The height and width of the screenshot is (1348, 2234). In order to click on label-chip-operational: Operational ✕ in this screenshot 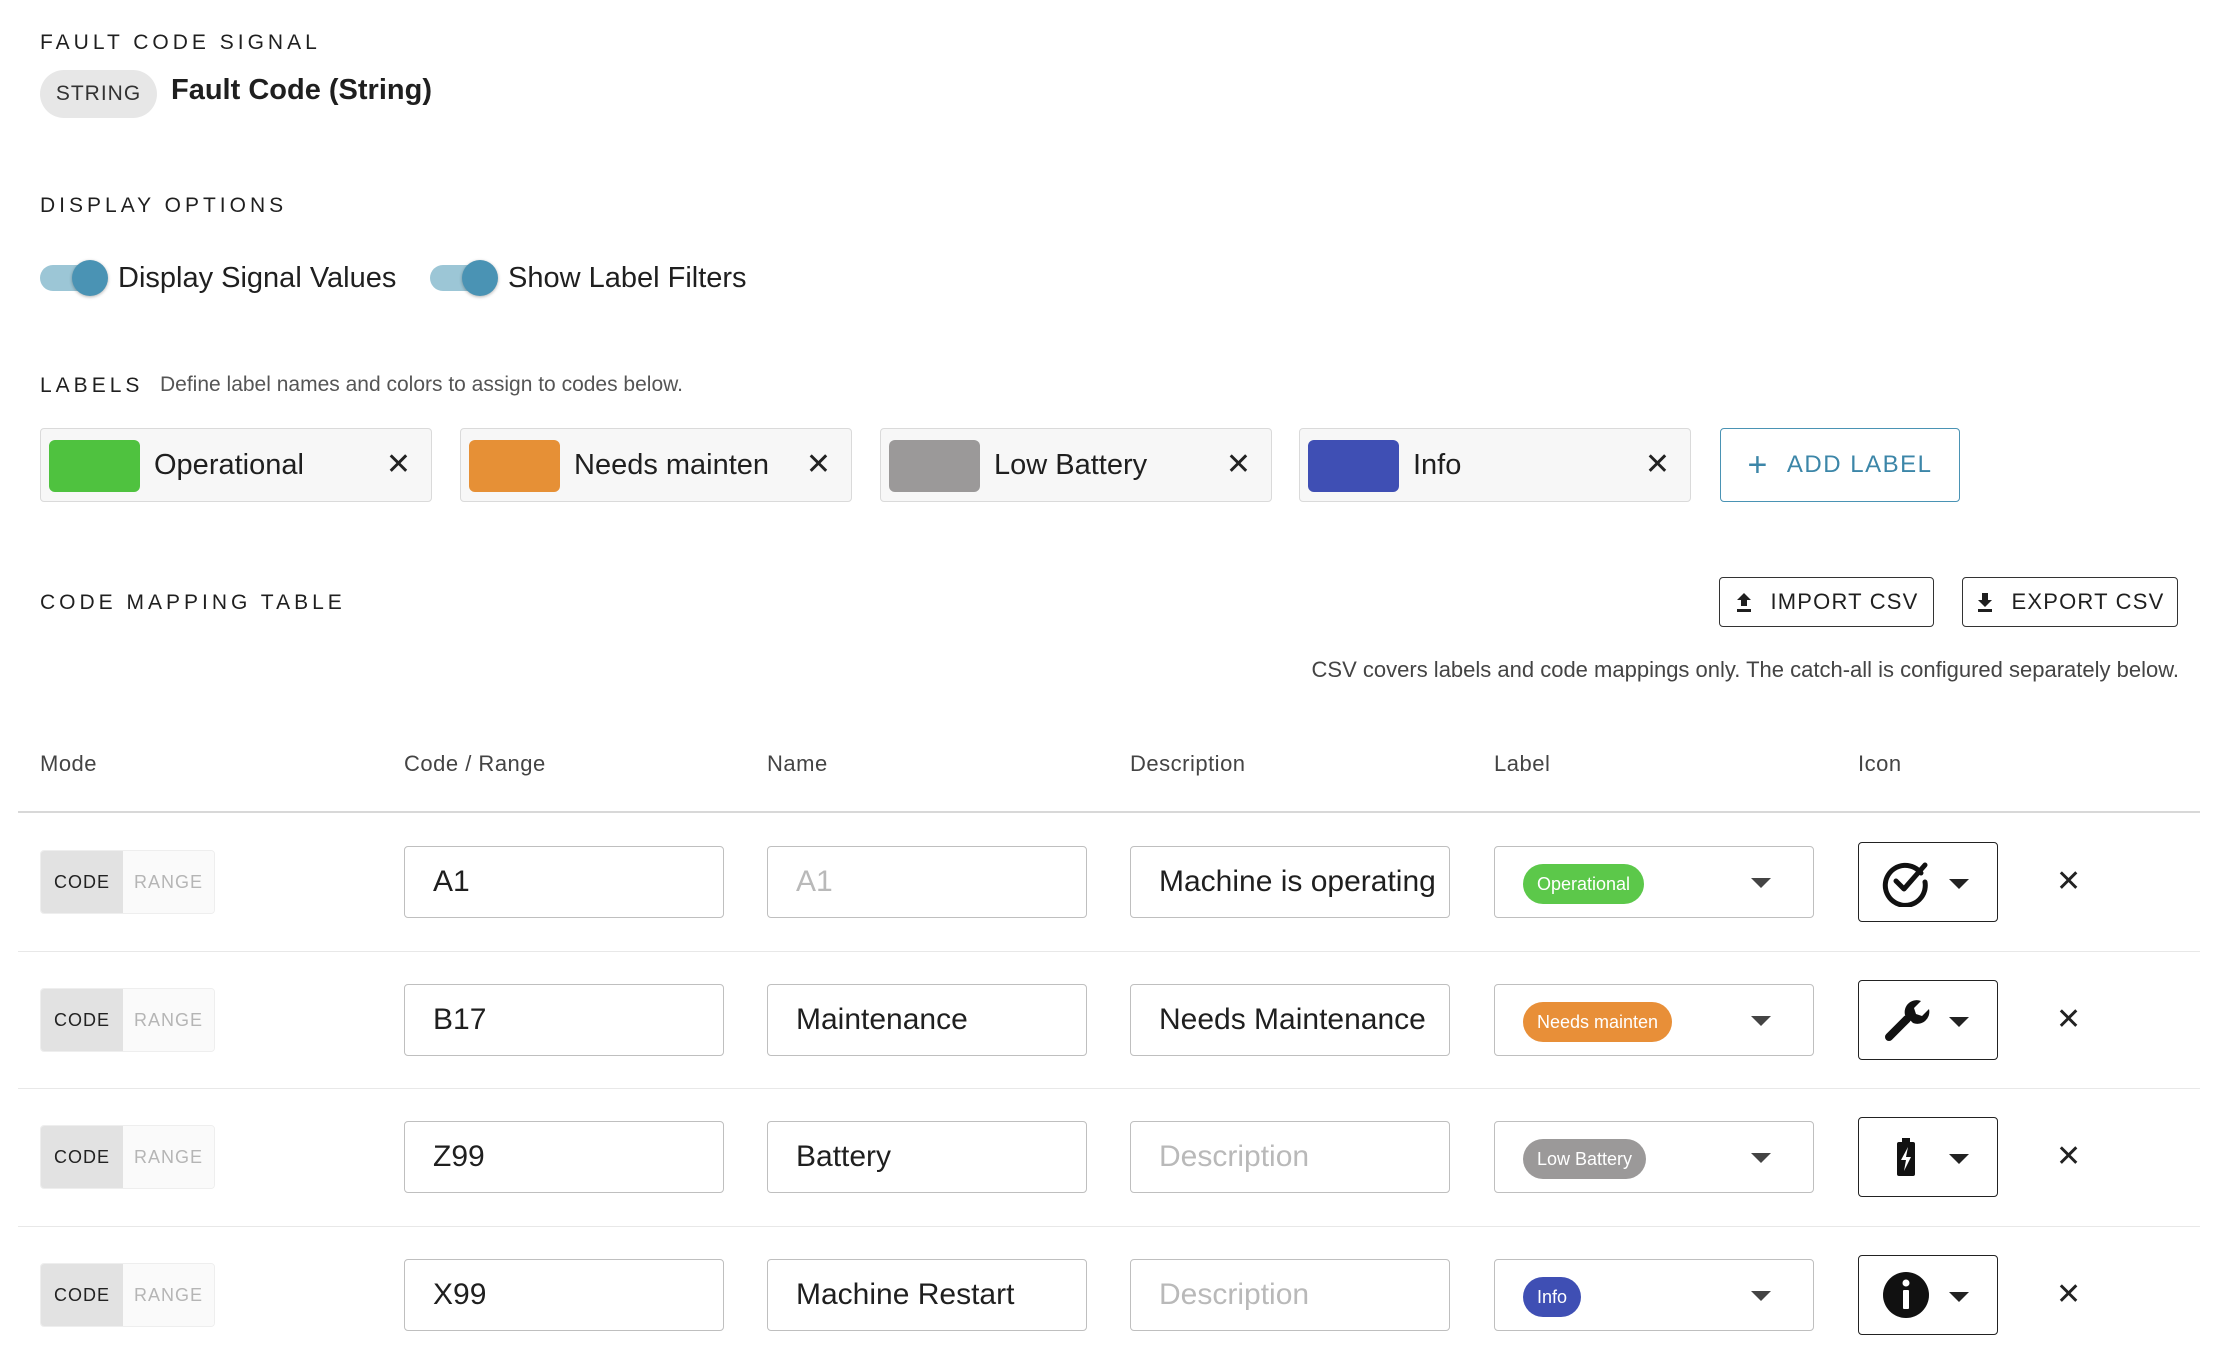, I will do `click(236, 465)`.